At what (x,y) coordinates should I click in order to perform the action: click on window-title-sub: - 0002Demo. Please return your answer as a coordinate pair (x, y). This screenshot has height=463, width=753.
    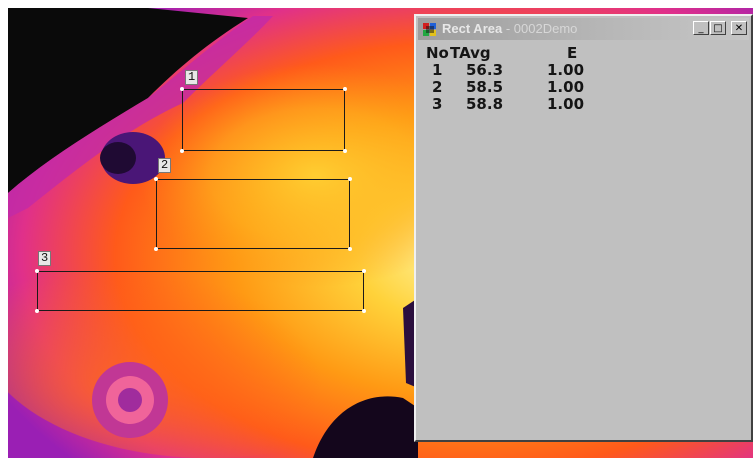
    Looking at the image, I should click on (541, 28).